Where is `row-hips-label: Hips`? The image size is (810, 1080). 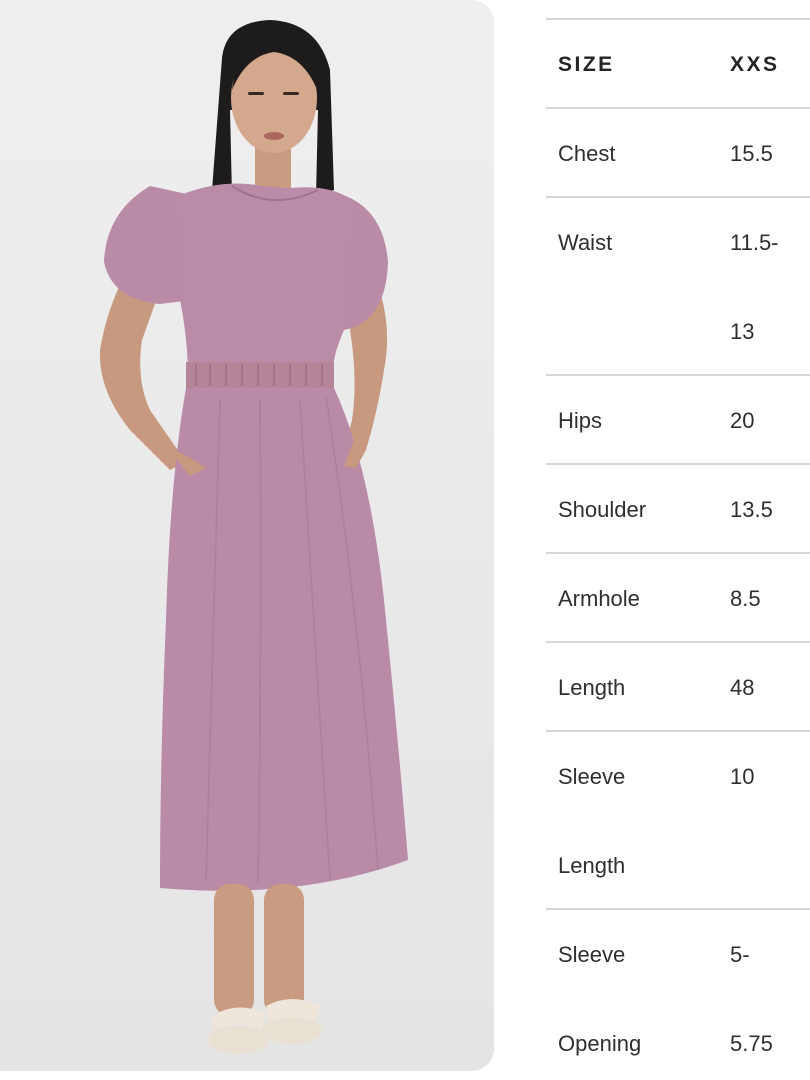 row-hips-label: Hips is located at coordinates (580, 420).